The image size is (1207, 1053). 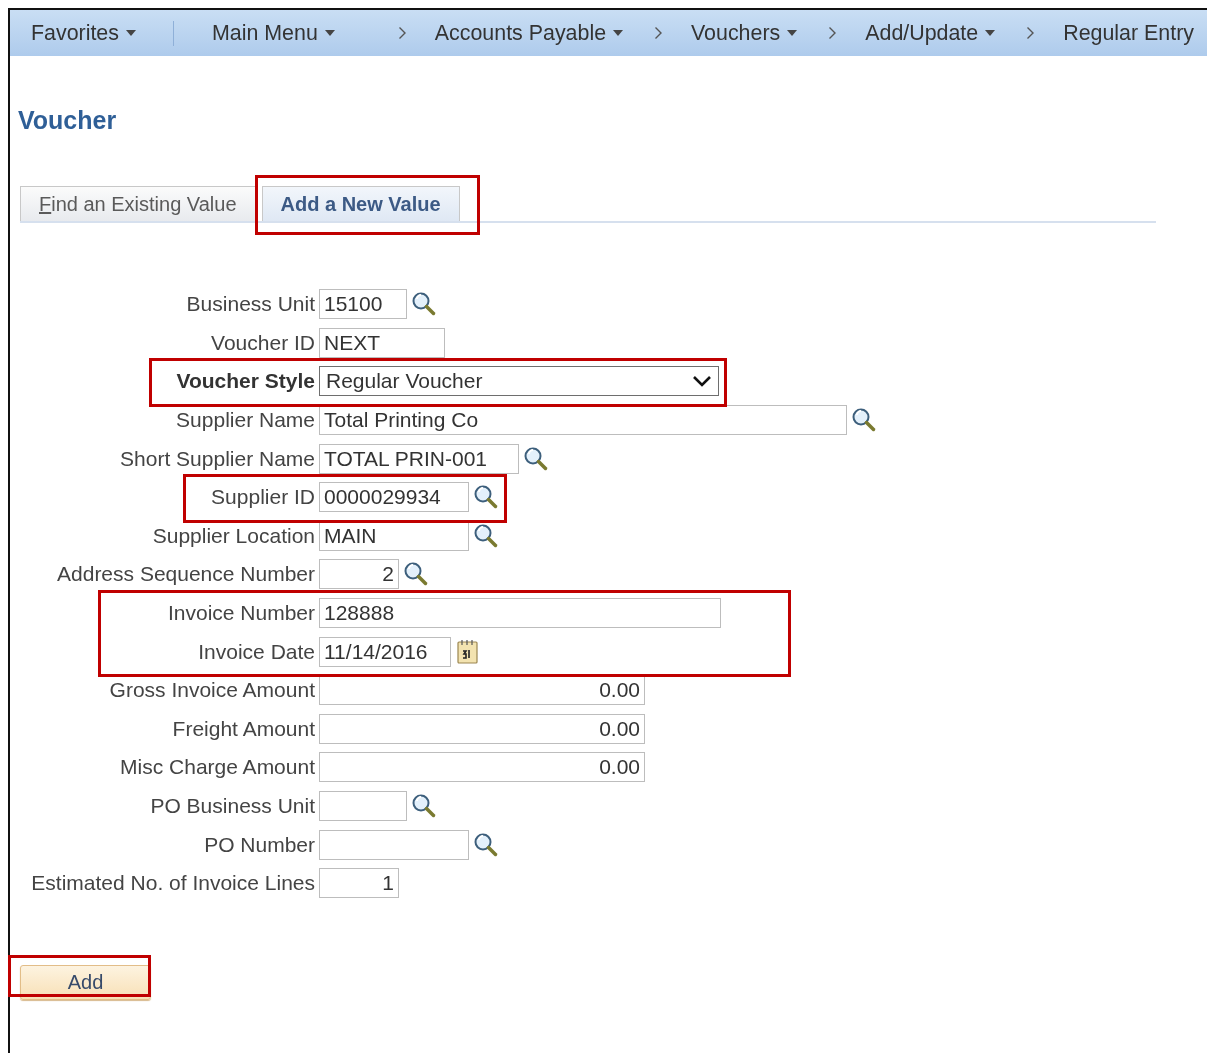 I want to click on field-label: Supplier Location, so click(x=233, y=535).